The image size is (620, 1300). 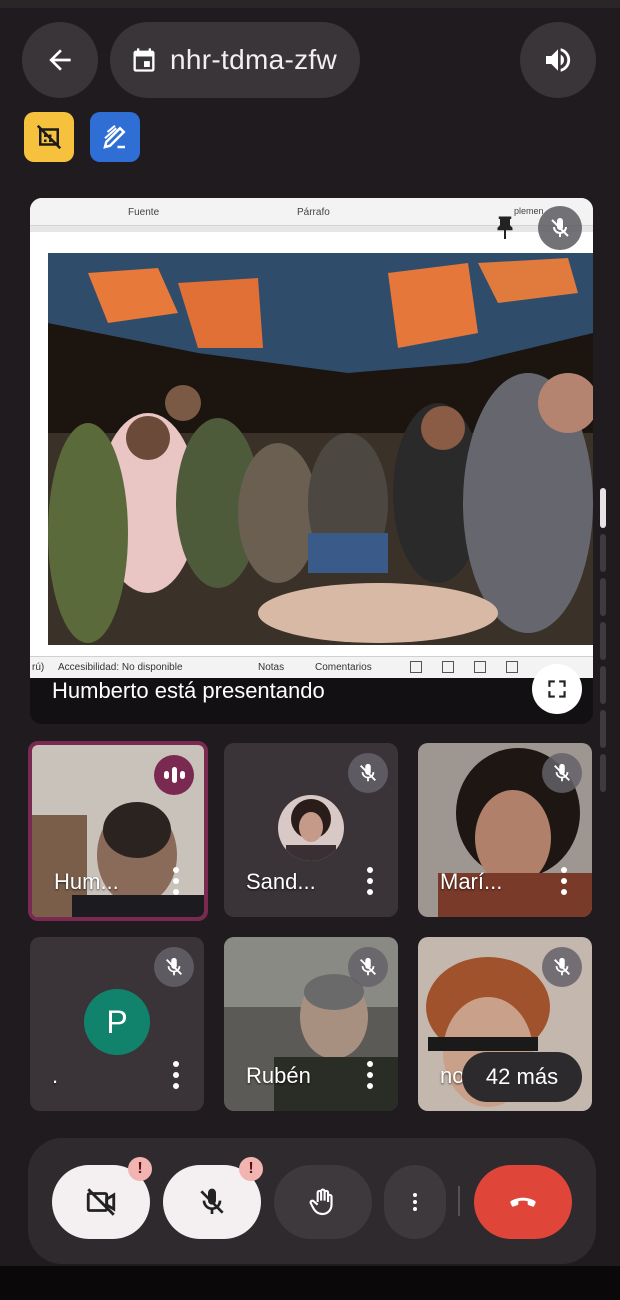 What do you see at coordinates (82, 137) in the screenshot?
I see `meeting-badges` at bounding box center [82, 137].